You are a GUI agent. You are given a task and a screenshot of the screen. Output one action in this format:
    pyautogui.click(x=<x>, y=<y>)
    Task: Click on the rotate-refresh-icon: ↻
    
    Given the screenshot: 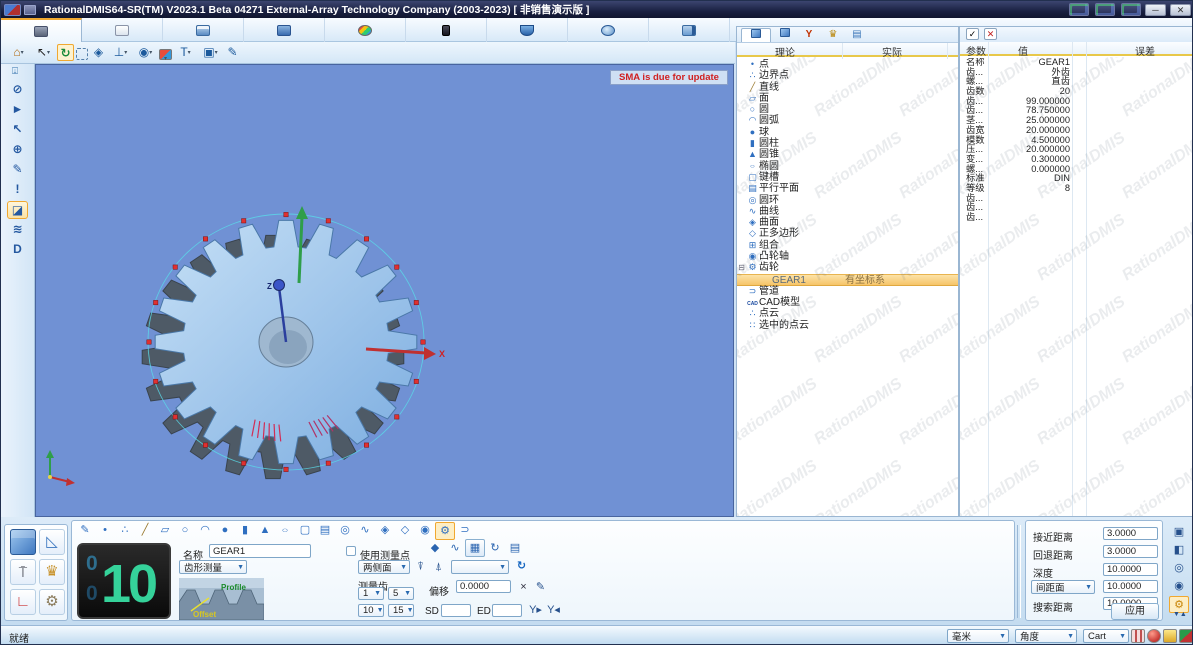 What is the action you would take?
    pyautogui.click(x=521, y=566)
    